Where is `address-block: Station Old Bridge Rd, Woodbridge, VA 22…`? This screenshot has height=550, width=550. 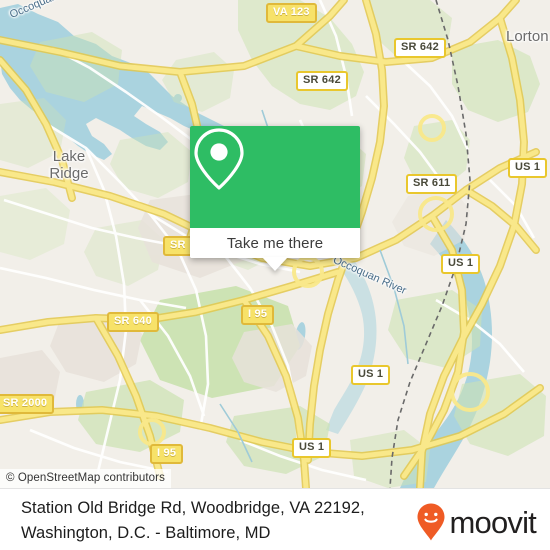 address-block: Station Old Bridge Rd, Woodbridge, VA 22… is located at coordinates (206, 521).